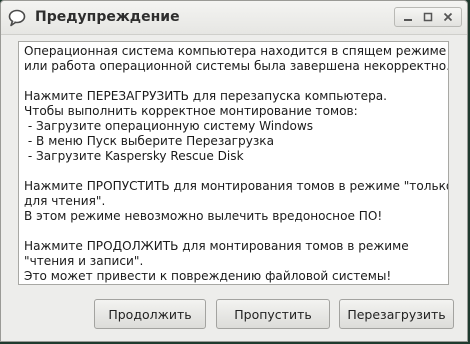 This screenshot has width=470, height=344. I want to click on minimize-icon, so click(408, 17).